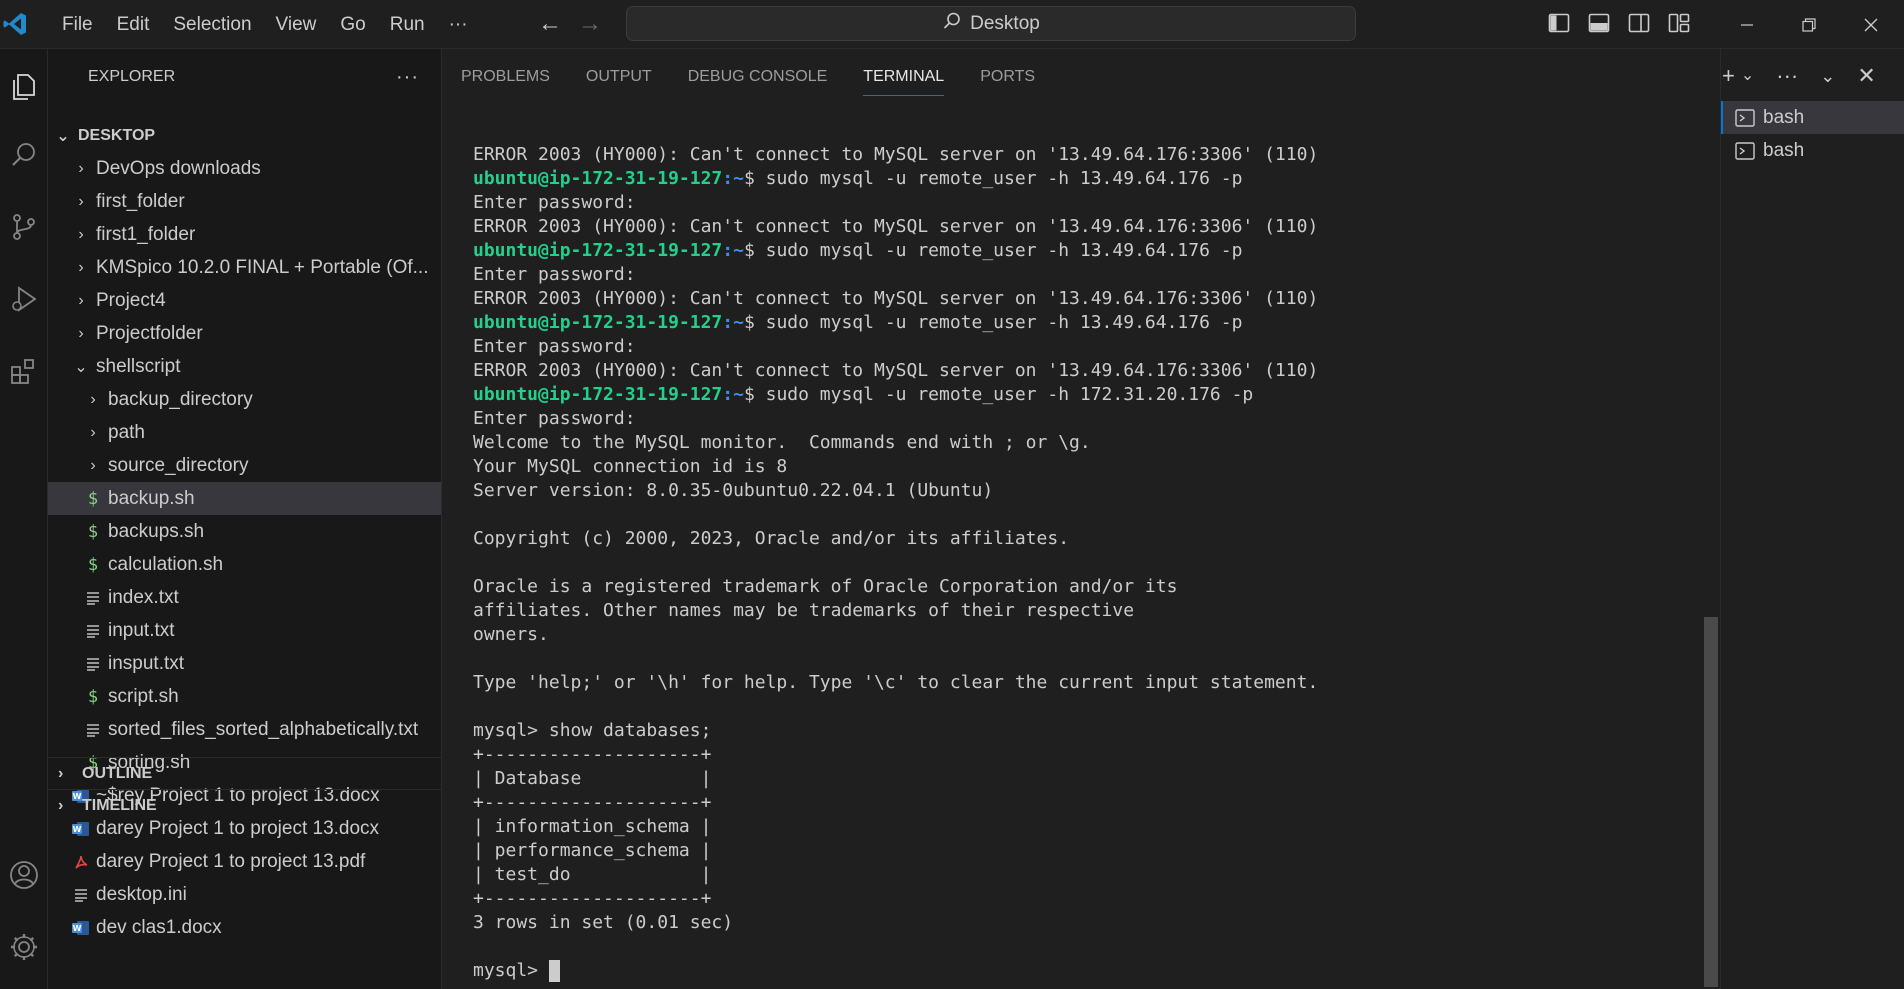 The image size is (1904, 989). Describe the element at coordinates (244, 531) in the screenshot. I see `tree-file: $ backups.sh` at that location.